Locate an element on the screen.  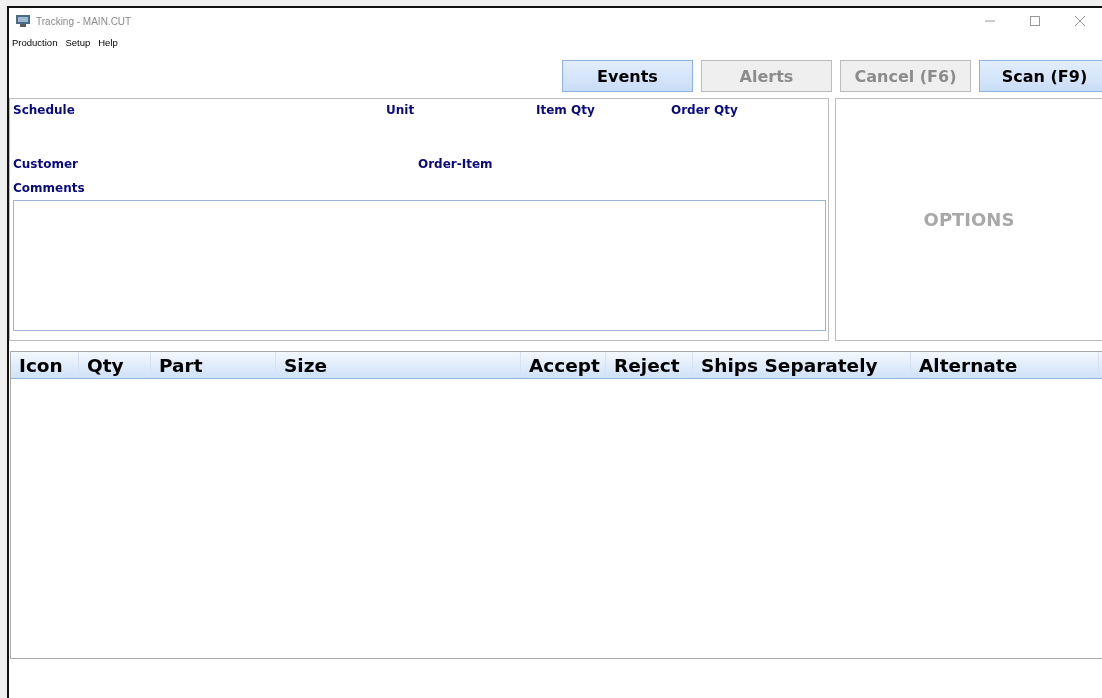
column-header: Alternate is located at coordinates (1005, 365).